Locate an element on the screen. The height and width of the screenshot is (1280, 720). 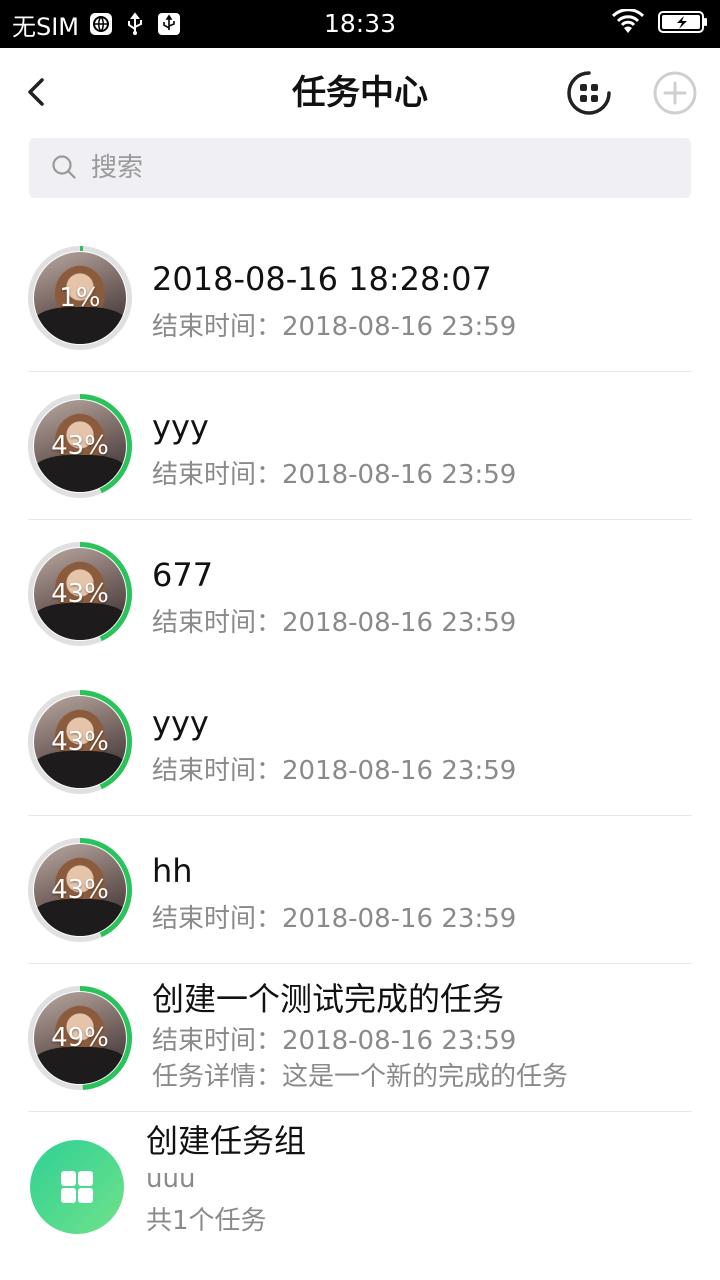
search-bar is located at coordinates (360, 168).